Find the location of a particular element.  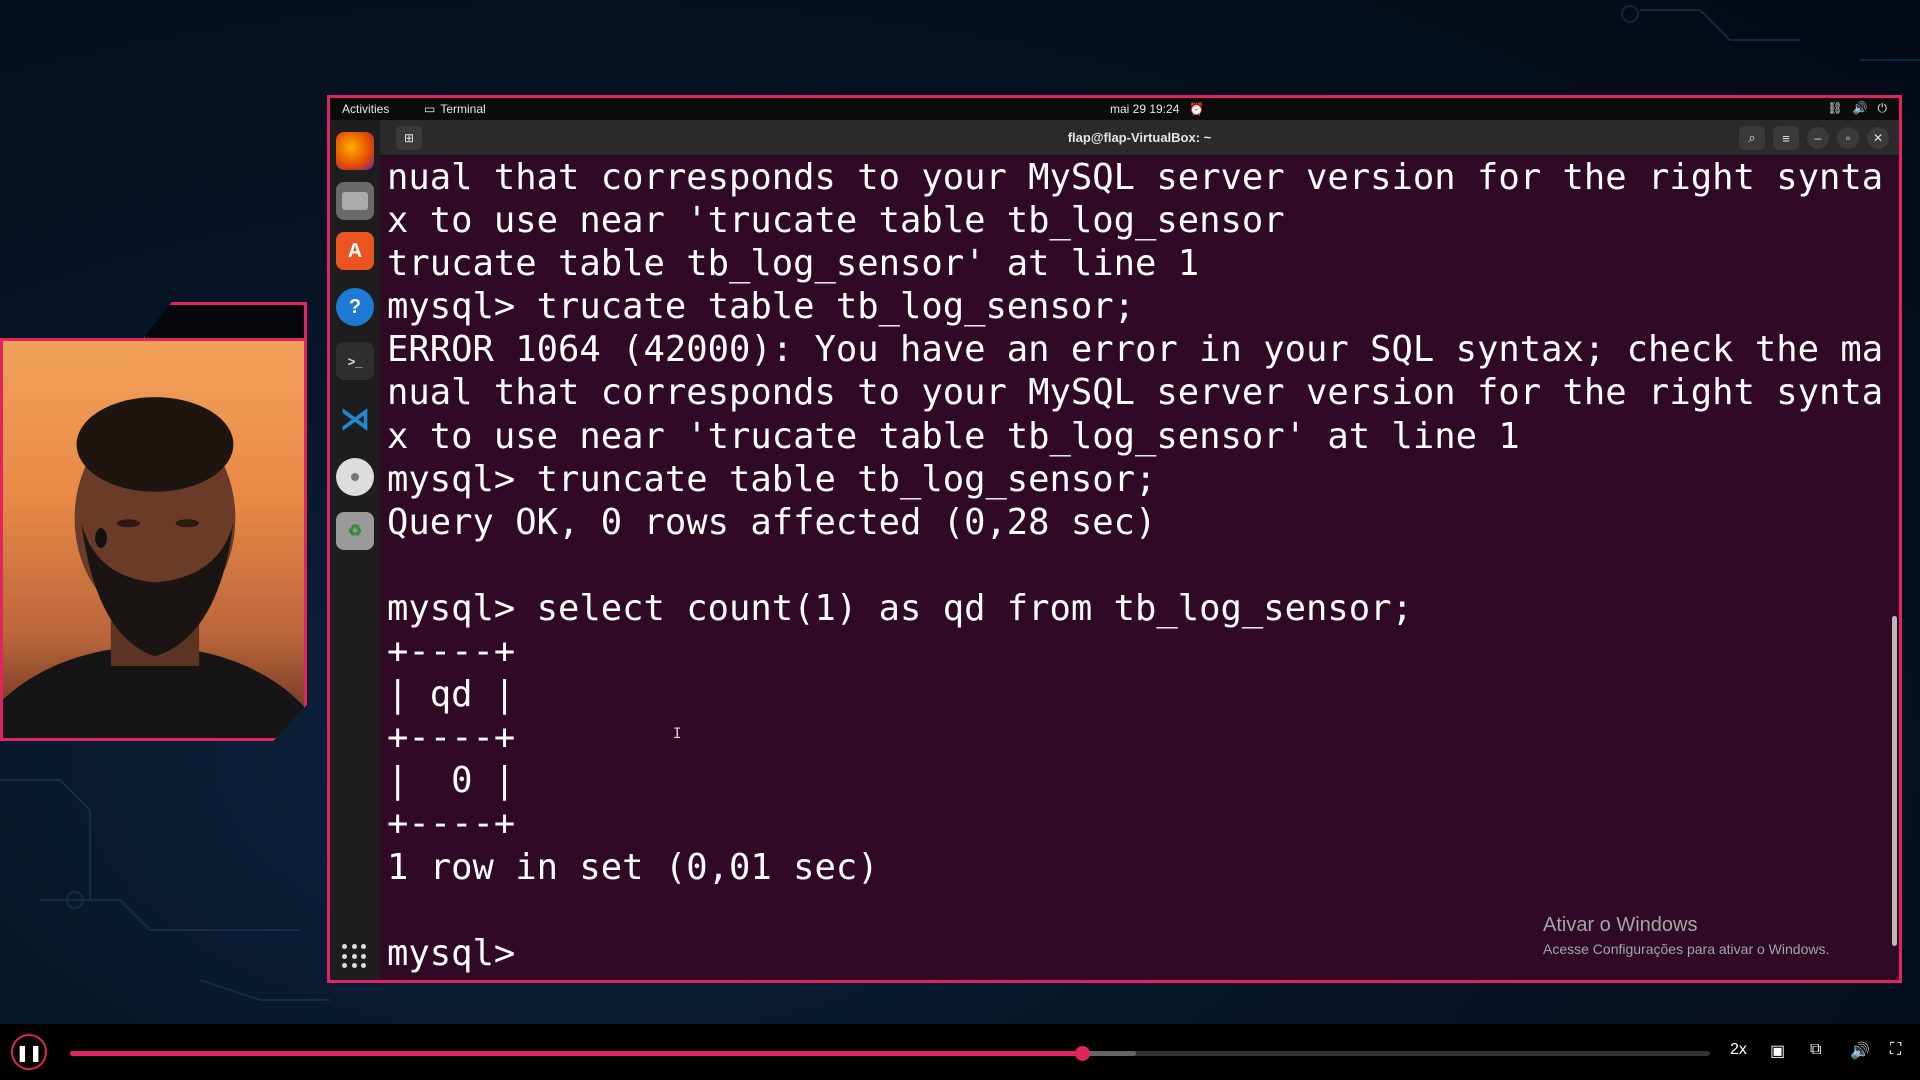

webcam-video is located at coordinates (153, 539).